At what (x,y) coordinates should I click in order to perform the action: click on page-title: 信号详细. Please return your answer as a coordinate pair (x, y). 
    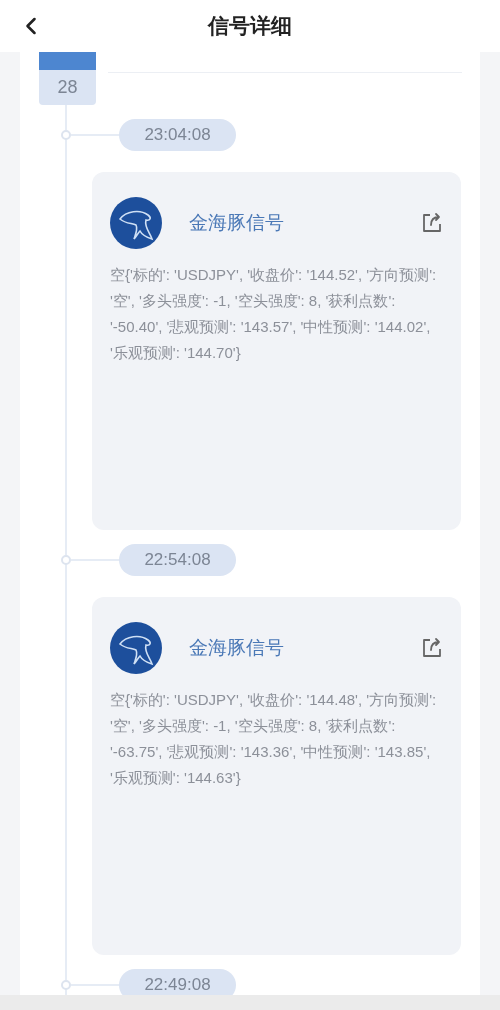
    Looking at the image, I should click on (250, 26).